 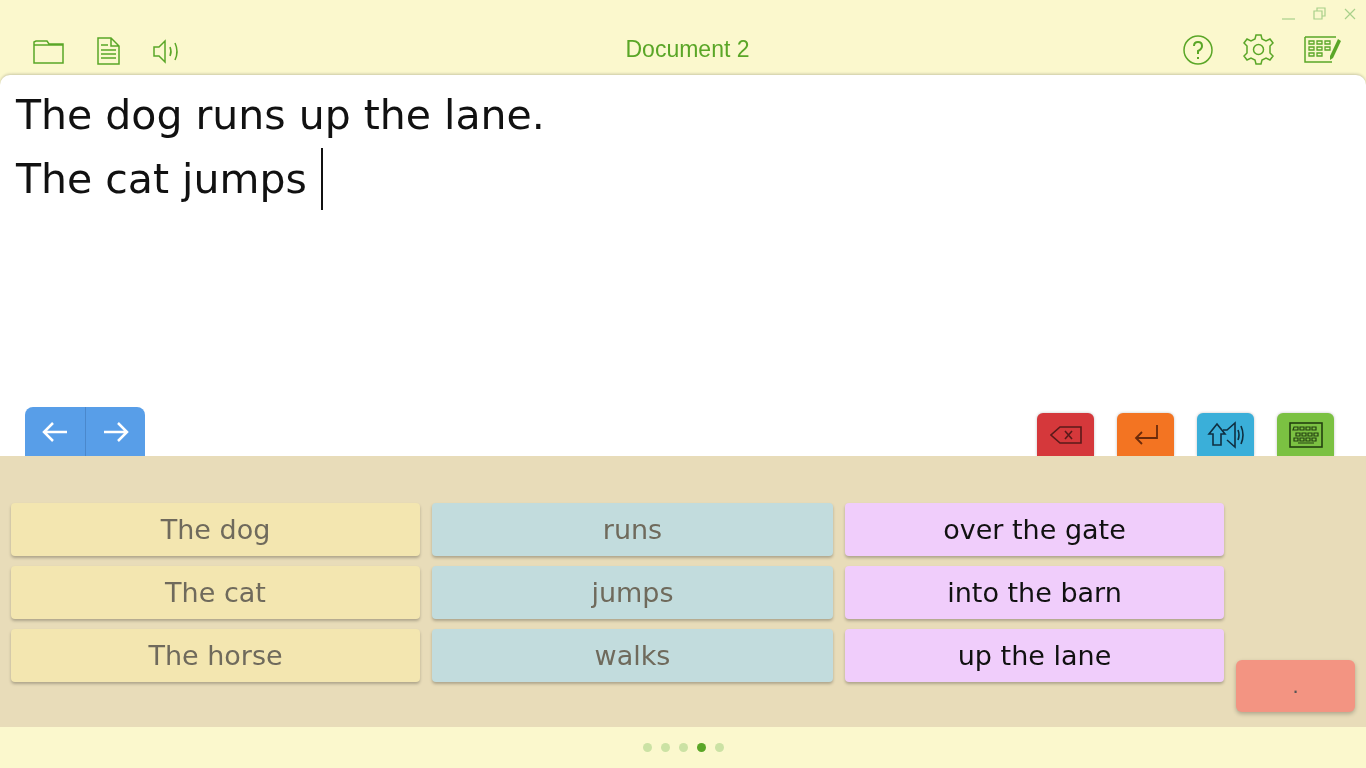 I want to click on word-button: The dog, so click(x=215, y=529).